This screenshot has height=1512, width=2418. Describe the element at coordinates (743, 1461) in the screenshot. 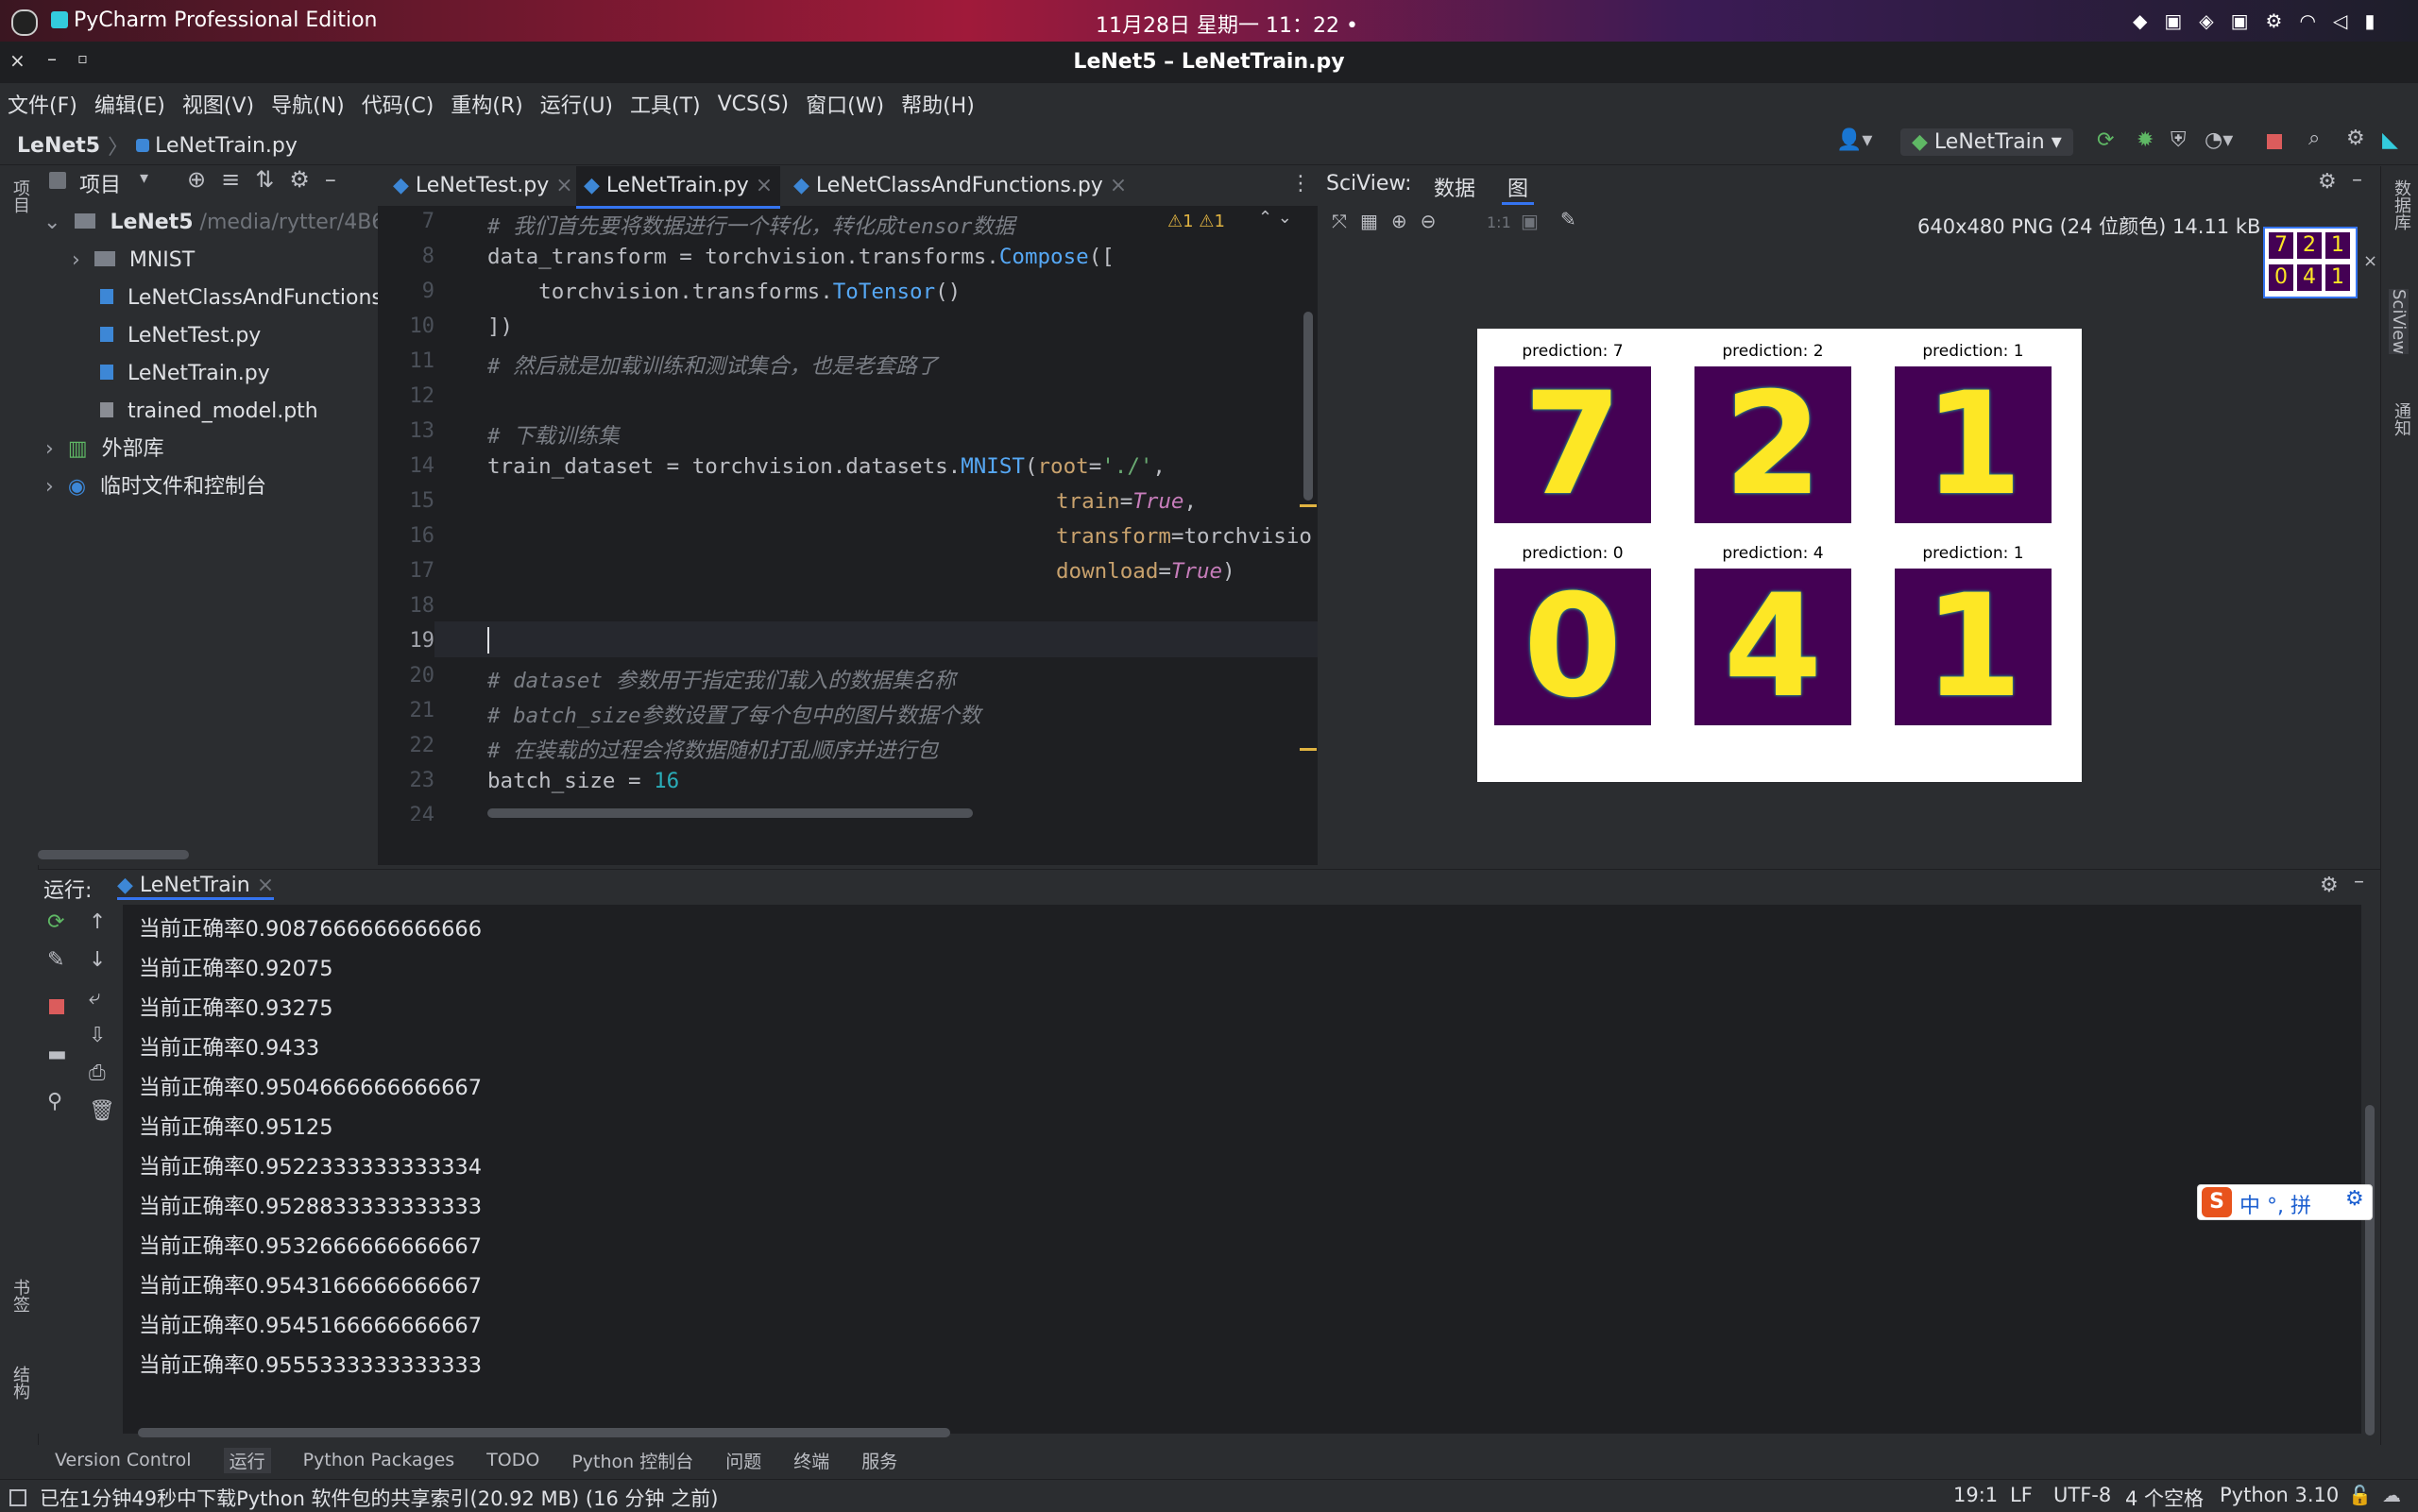

I see `problems-tab: 问题` at that location.